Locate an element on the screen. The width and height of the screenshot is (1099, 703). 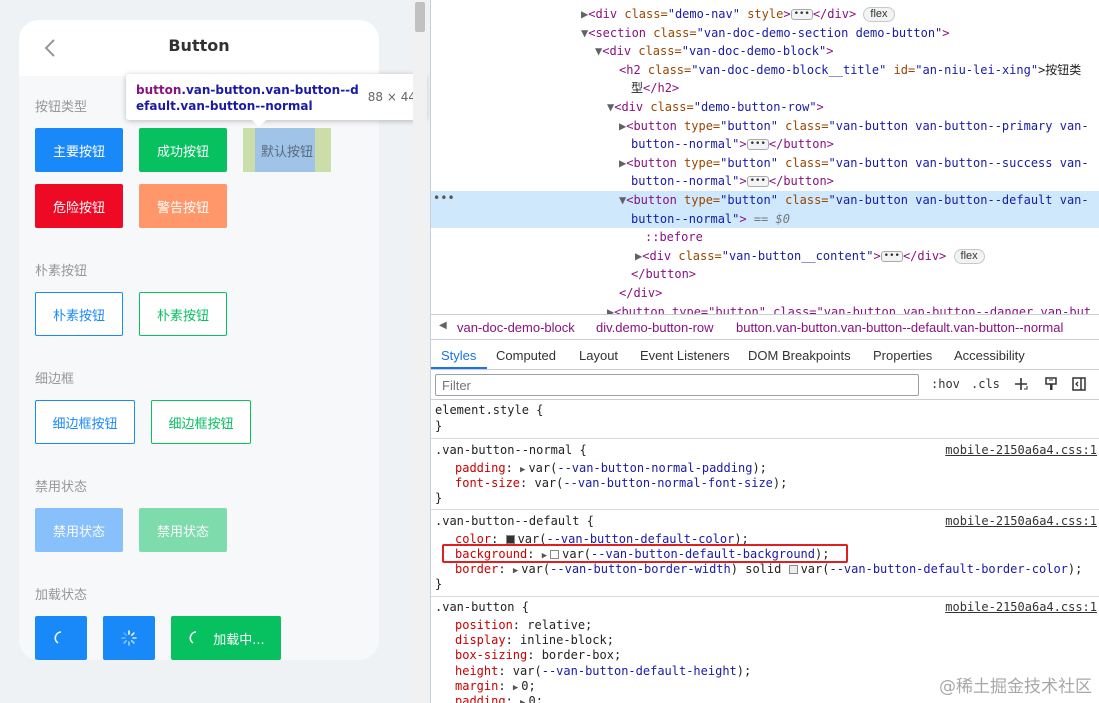
dom-node-button-success-cont: button--normal"> ••• </button> is located at coordinates (765, 181).